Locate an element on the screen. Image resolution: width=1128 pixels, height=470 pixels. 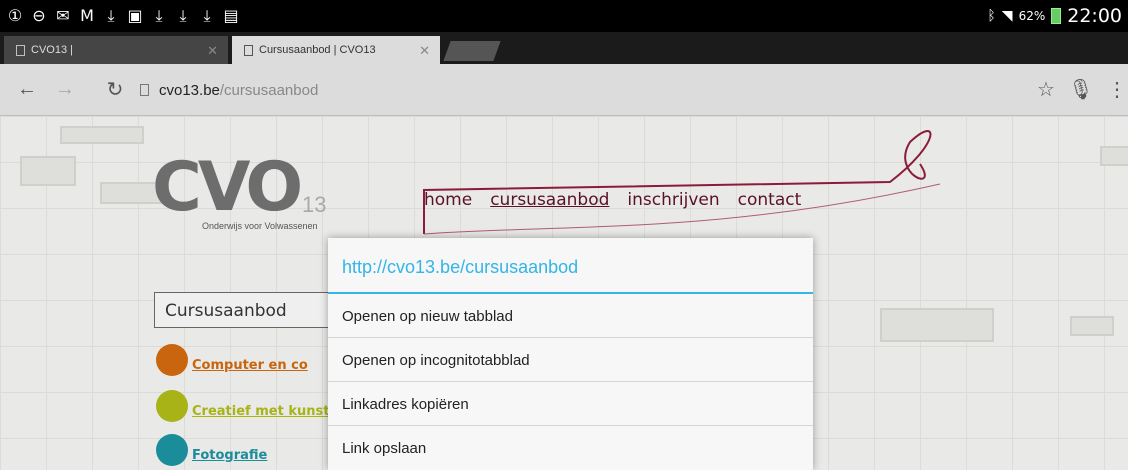
reload-icon: ↻ is located at coordinates (115, 89).